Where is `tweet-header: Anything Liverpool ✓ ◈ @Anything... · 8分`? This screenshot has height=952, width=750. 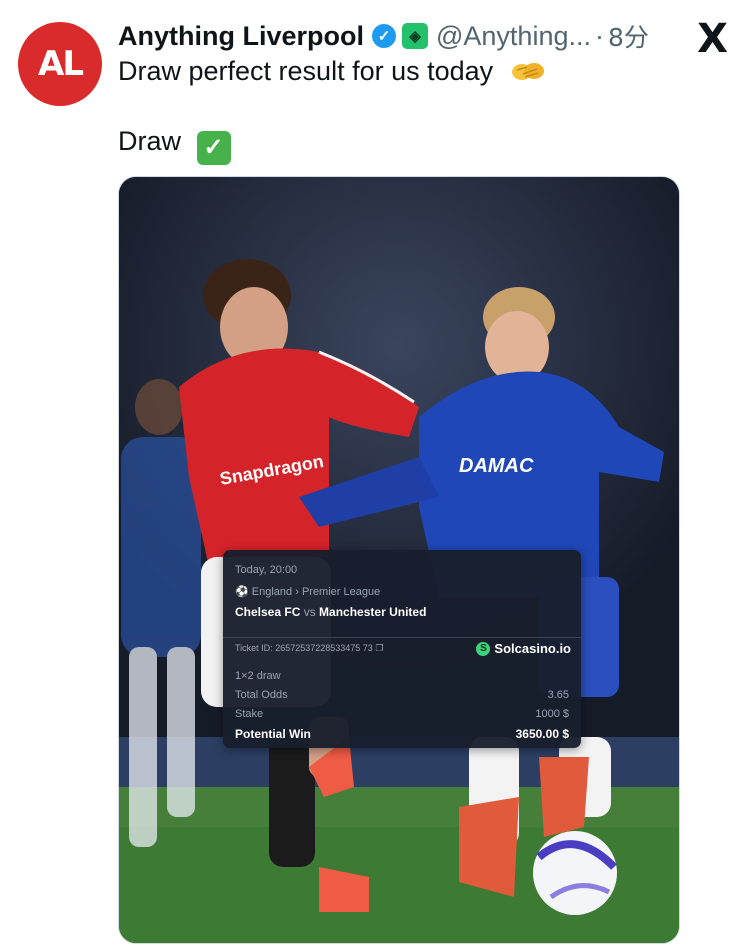
tweet-header: Anything Liverpool ✓ ◈ @Anything... · 8分 is located at coordinates (424, 36).